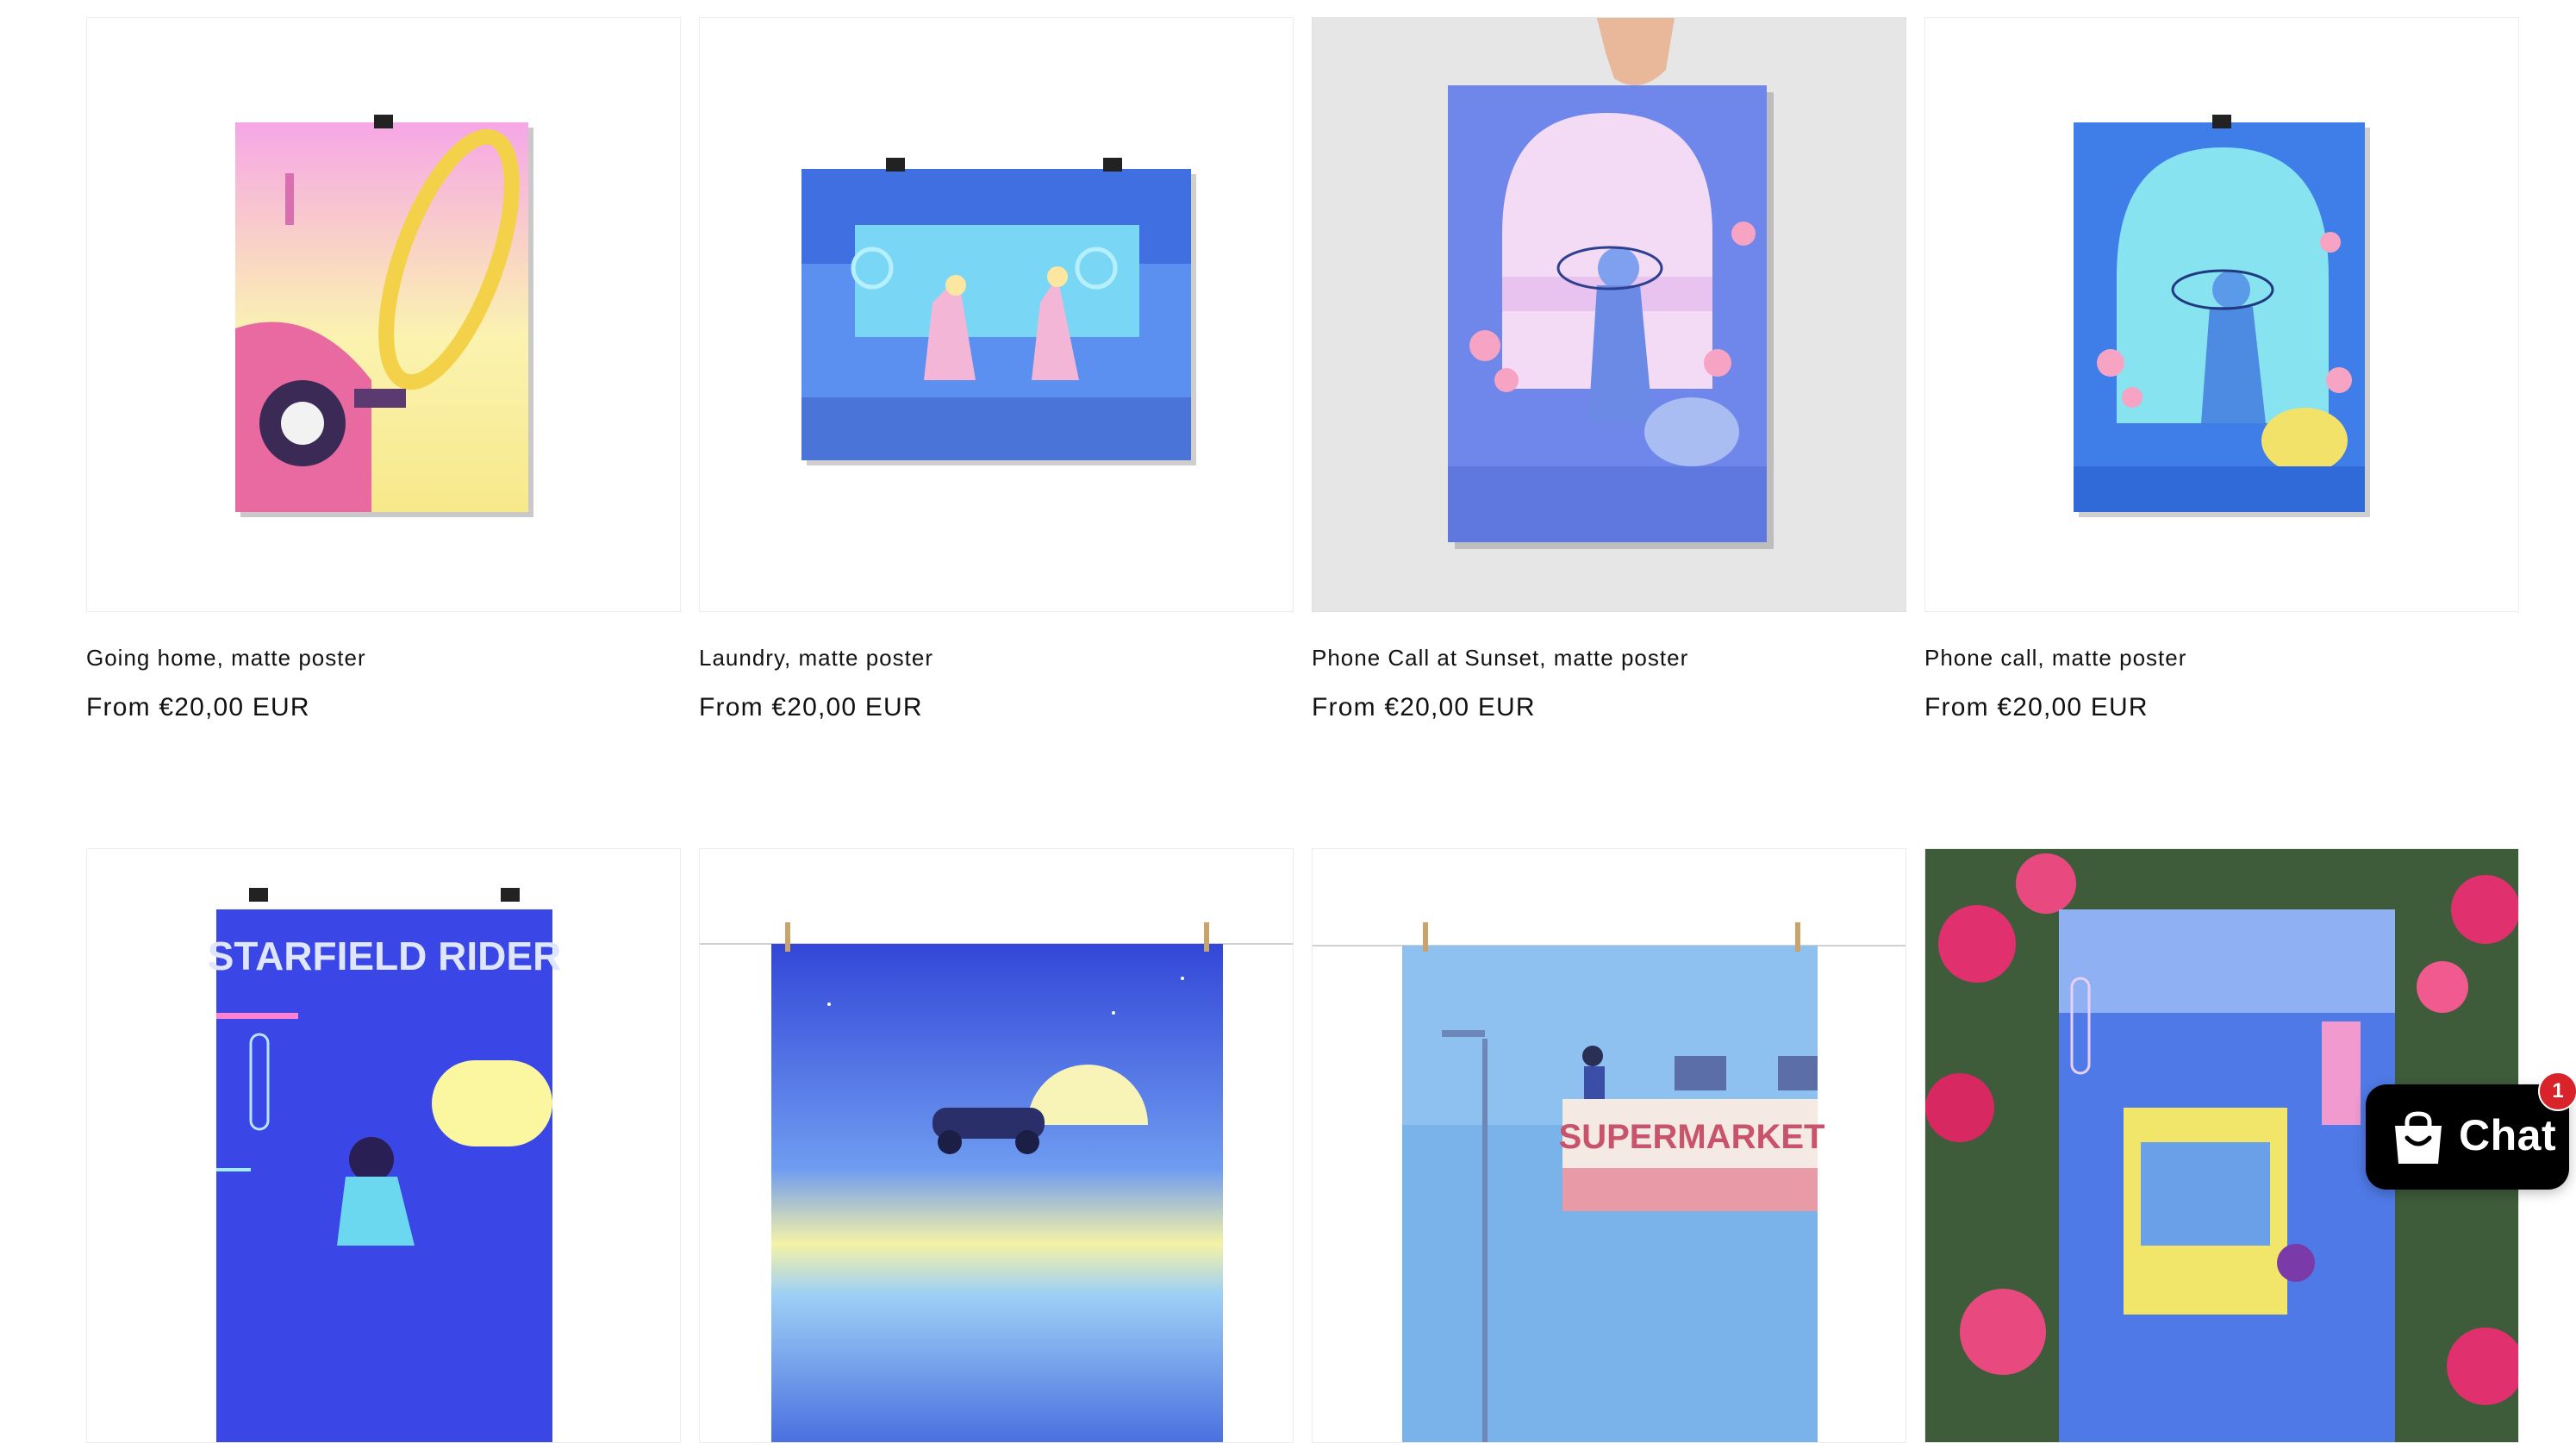  Describe the element at coordinates (385, 956) in the screenshot. I see `poster-title-text: STARFIELD RIDER` at that location.